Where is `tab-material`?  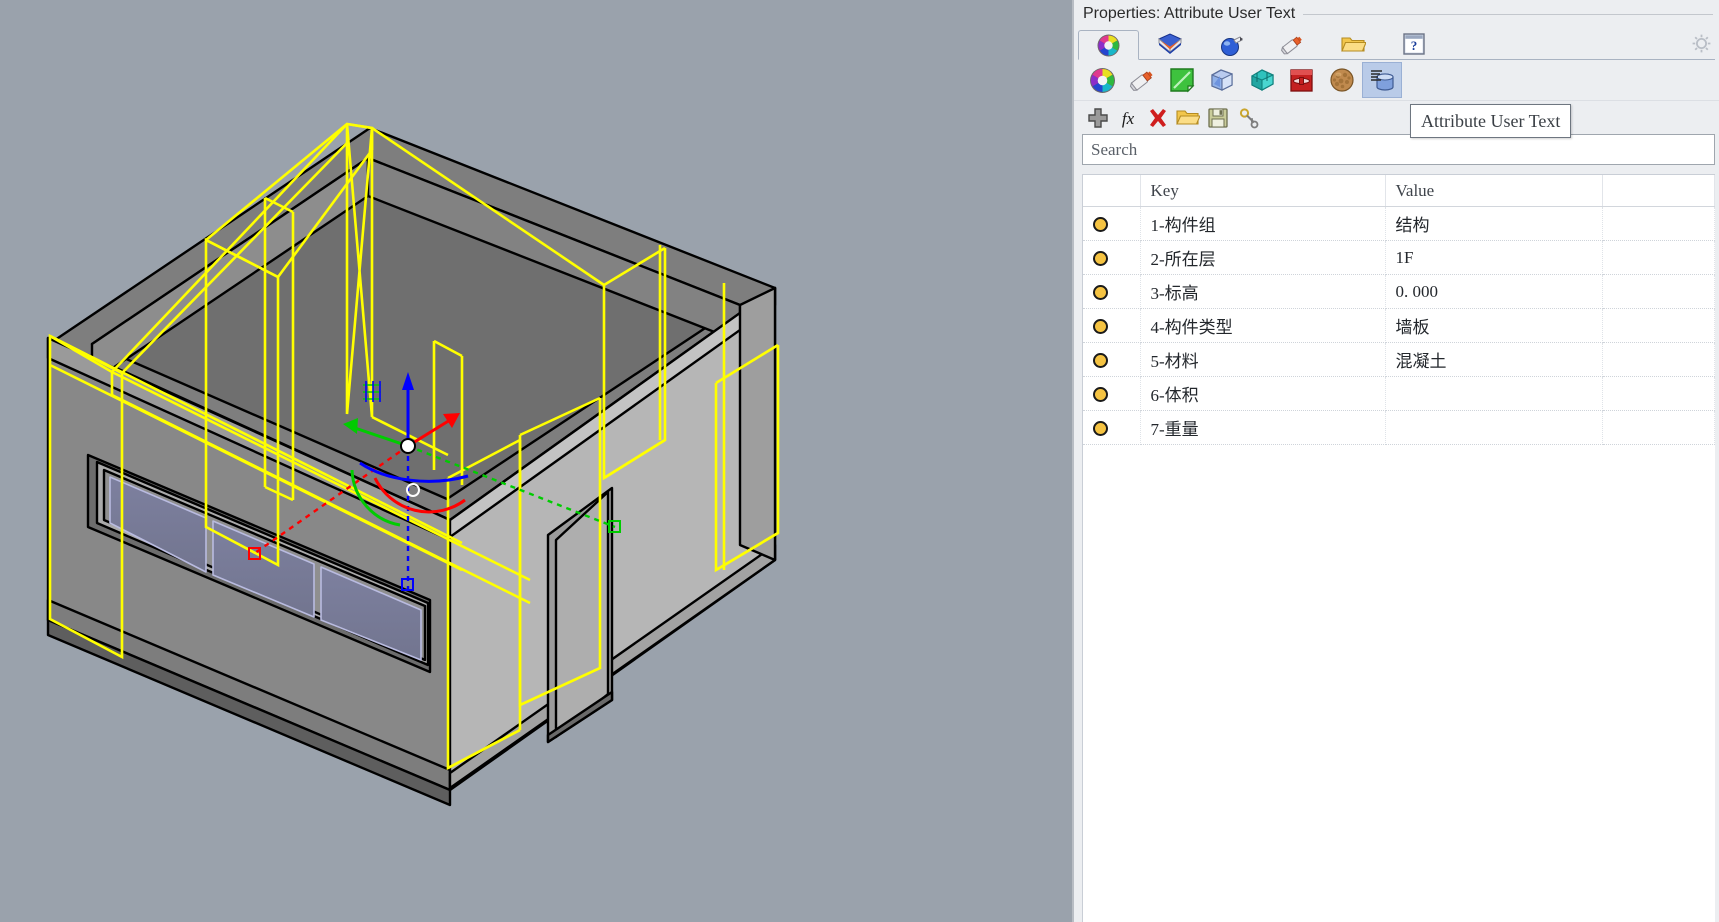
tab-material is located at coordinates (1169, 44).